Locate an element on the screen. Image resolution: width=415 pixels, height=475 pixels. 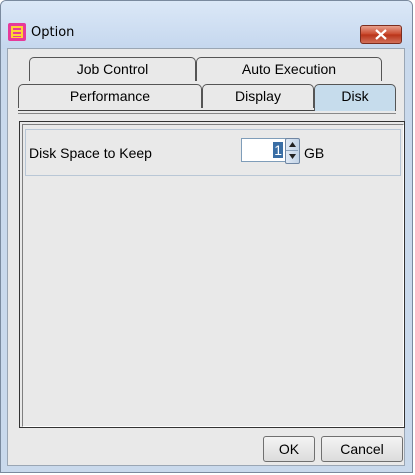
caret-up-icon is located at coordinates (292, 144).